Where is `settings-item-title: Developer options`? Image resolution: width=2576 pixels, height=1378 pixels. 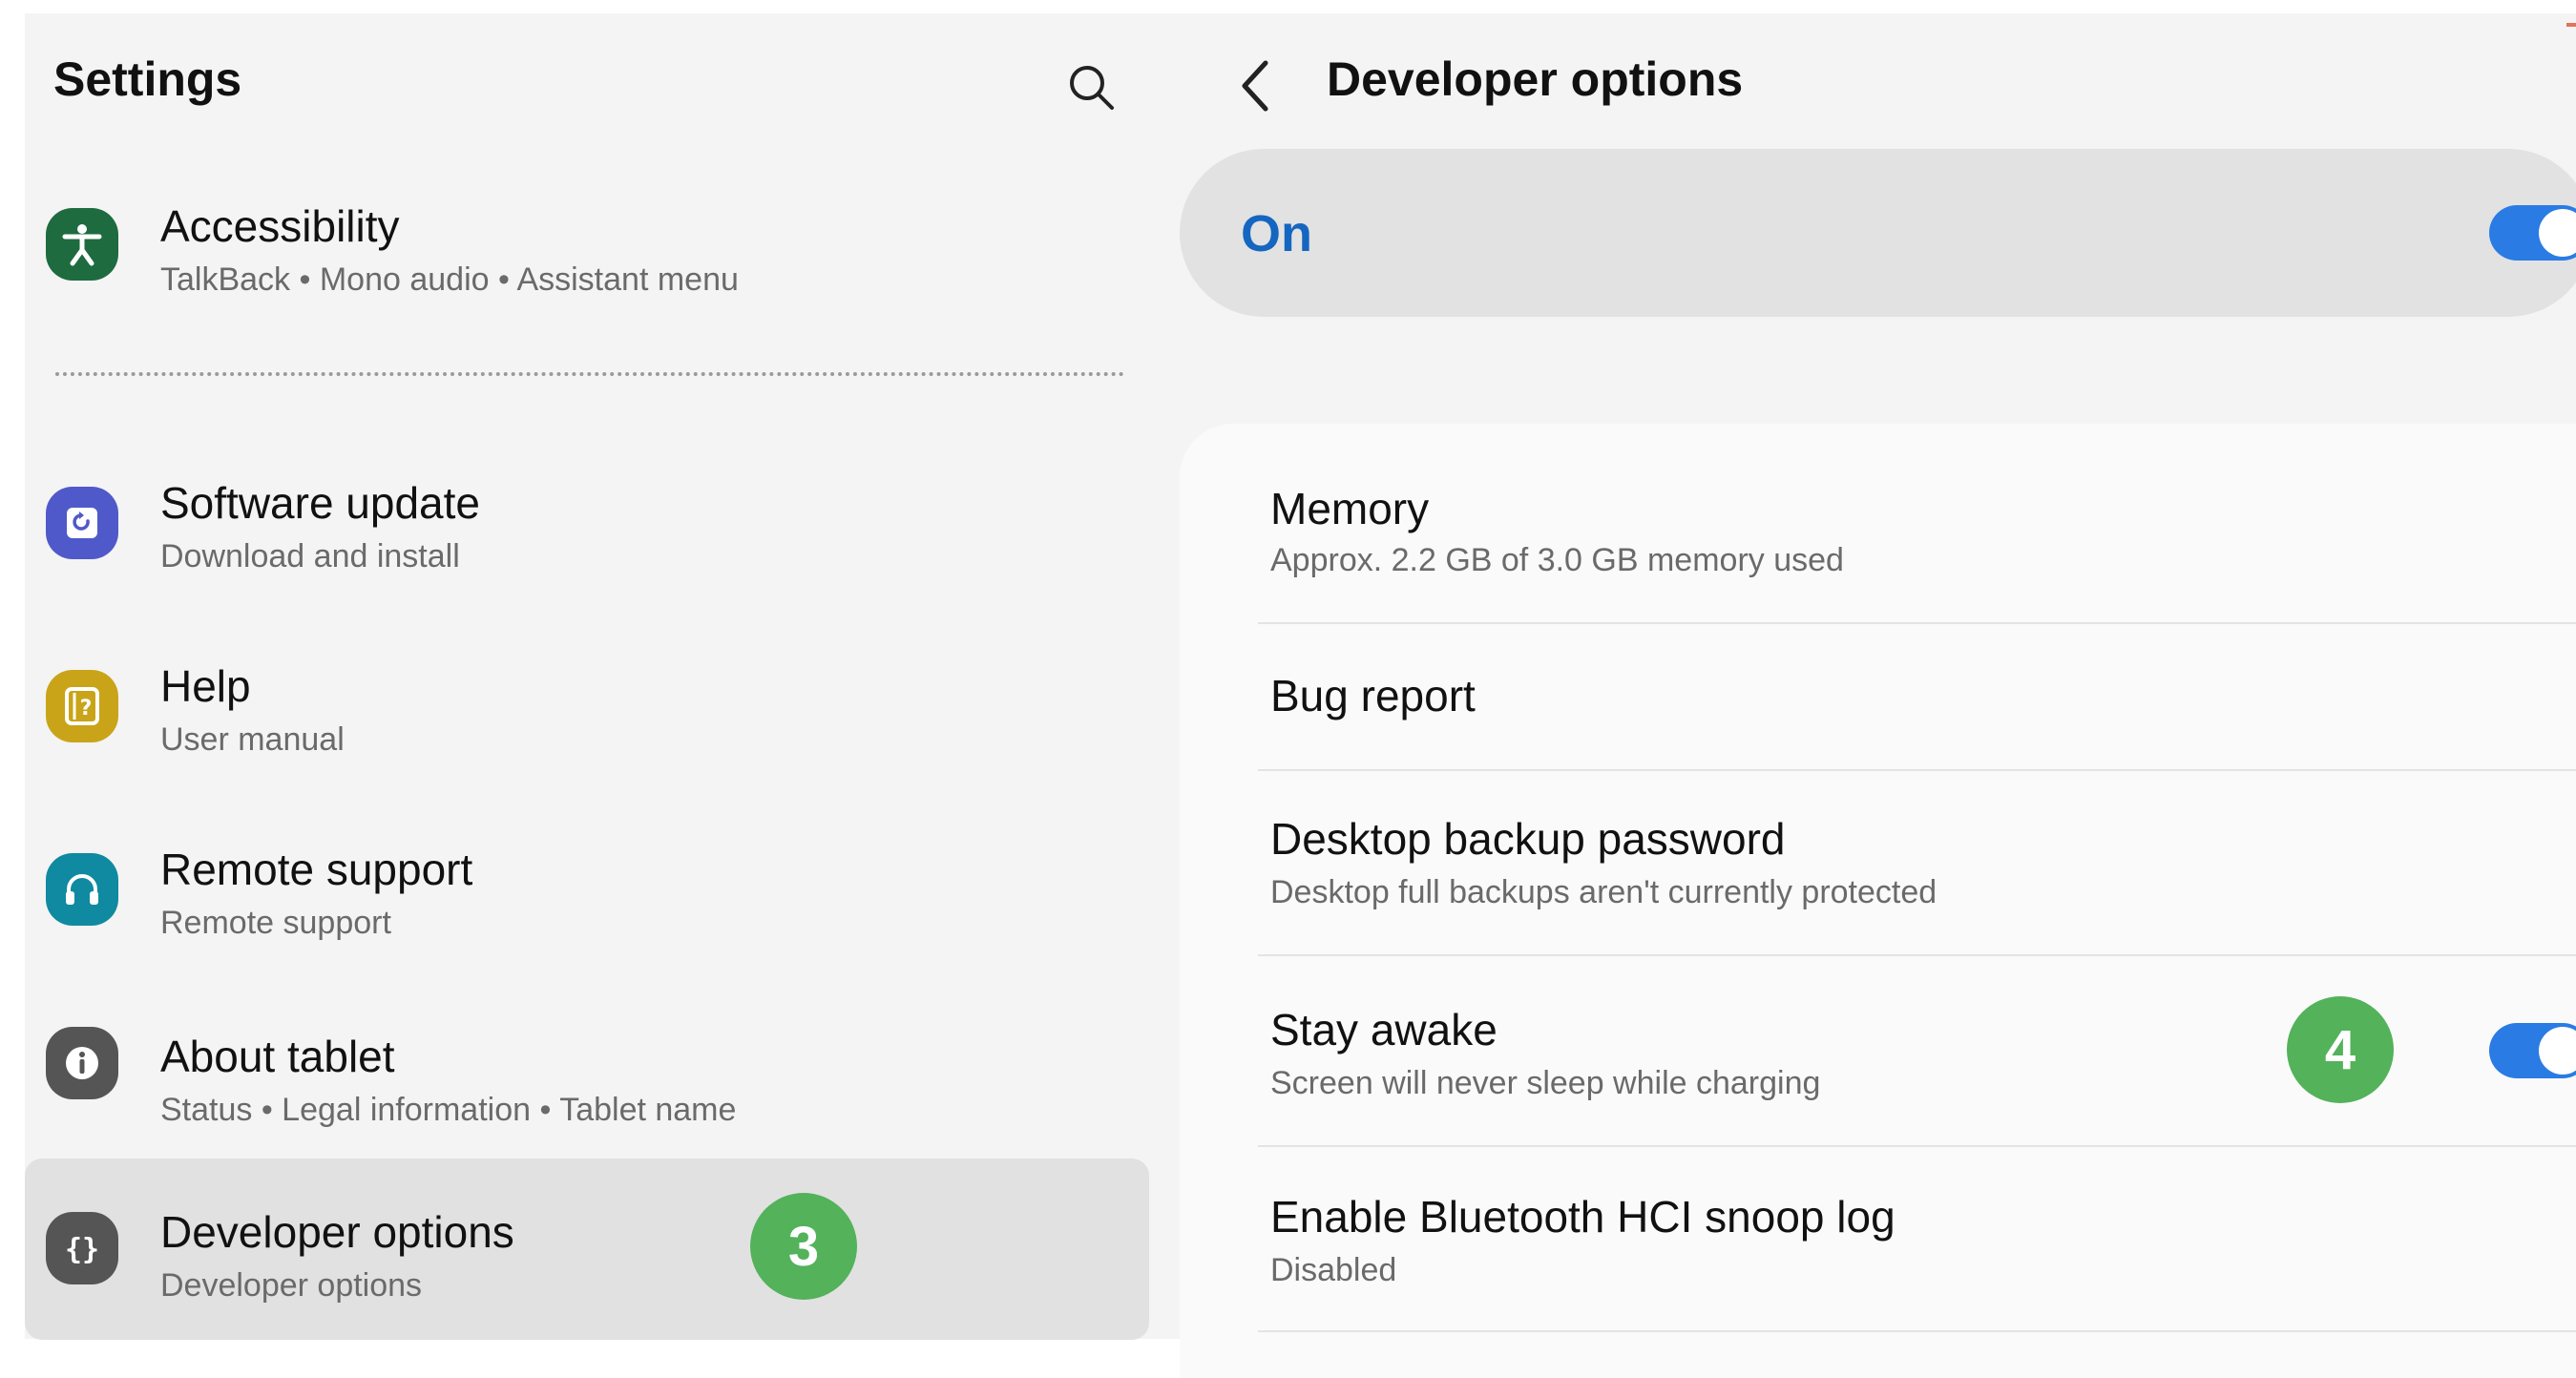
settings-item-title: Developer options is located at coordinates (337, 1232).